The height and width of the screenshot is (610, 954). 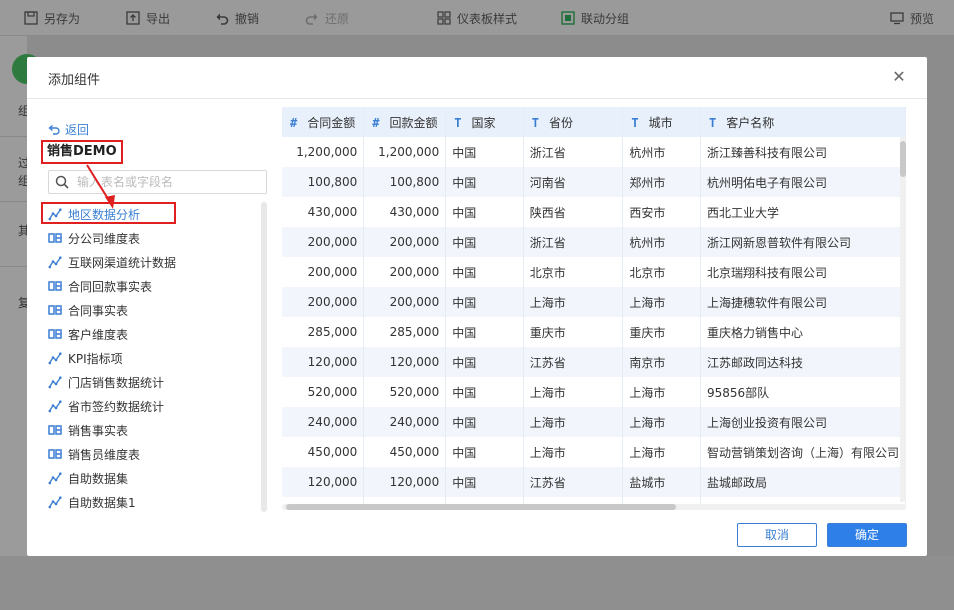 I want to click on table-list-item: 合同回款事实表, so click(x=155, y=286).